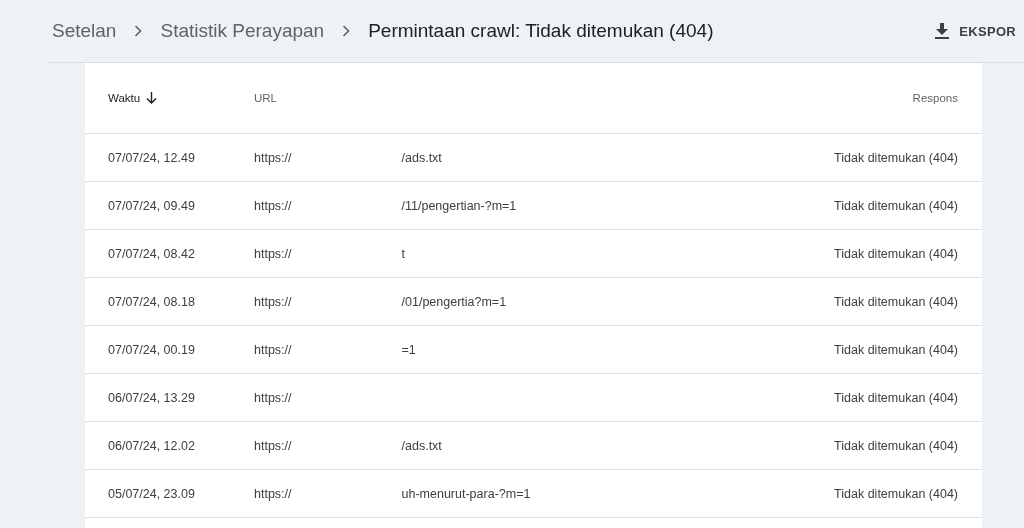  Describe the element at coordinates (242, 31) in the screenshot. I see `breadcrumb: Statistik Perayapan` at that location.